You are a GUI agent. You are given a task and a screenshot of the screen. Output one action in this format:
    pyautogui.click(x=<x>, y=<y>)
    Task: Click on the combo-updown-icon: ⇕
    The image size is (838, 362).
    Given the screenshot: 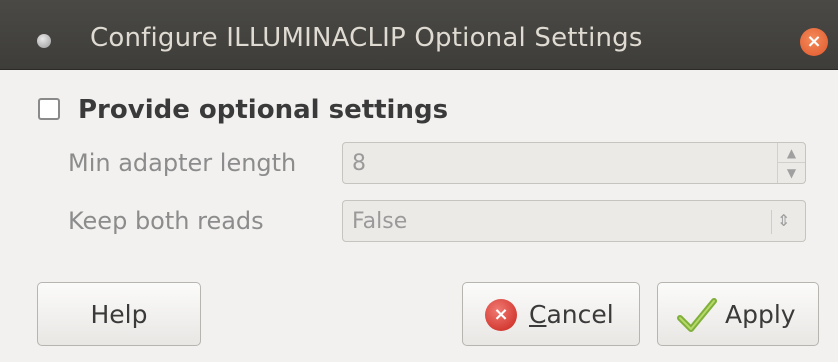 What is the action you would take?
    pyautogui.click(x=784, y=220)
    